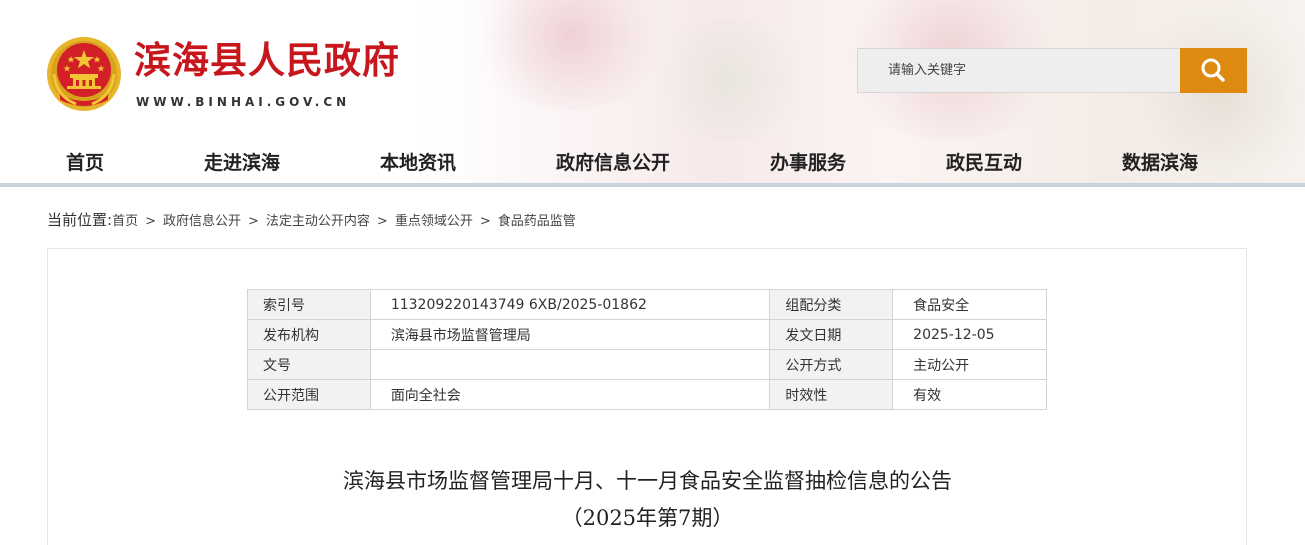 The height and width of the screenshot is (545, 1305). I want to click on table-value: 面向全社会, so click(570, 394).